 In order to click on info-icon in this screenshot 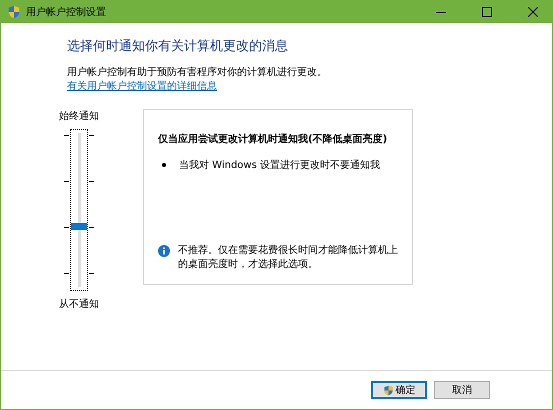, I will do `click(164, 251)`.